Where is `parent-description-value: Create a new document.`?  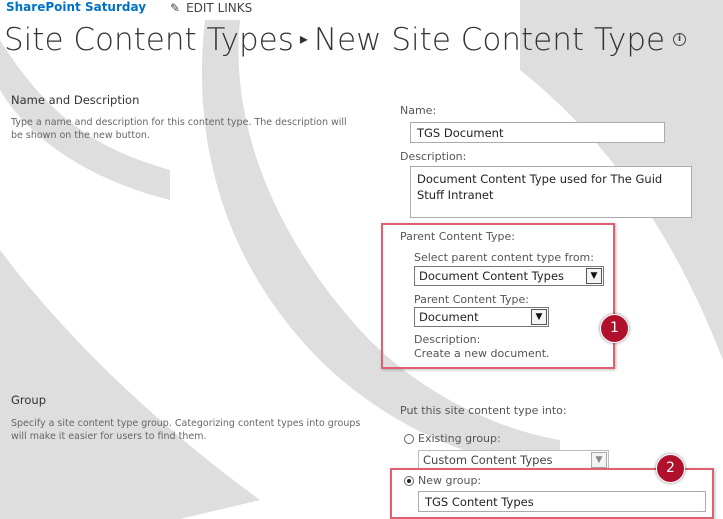 parent-description-value: Create a new document. is located at coordinates (482, 353).